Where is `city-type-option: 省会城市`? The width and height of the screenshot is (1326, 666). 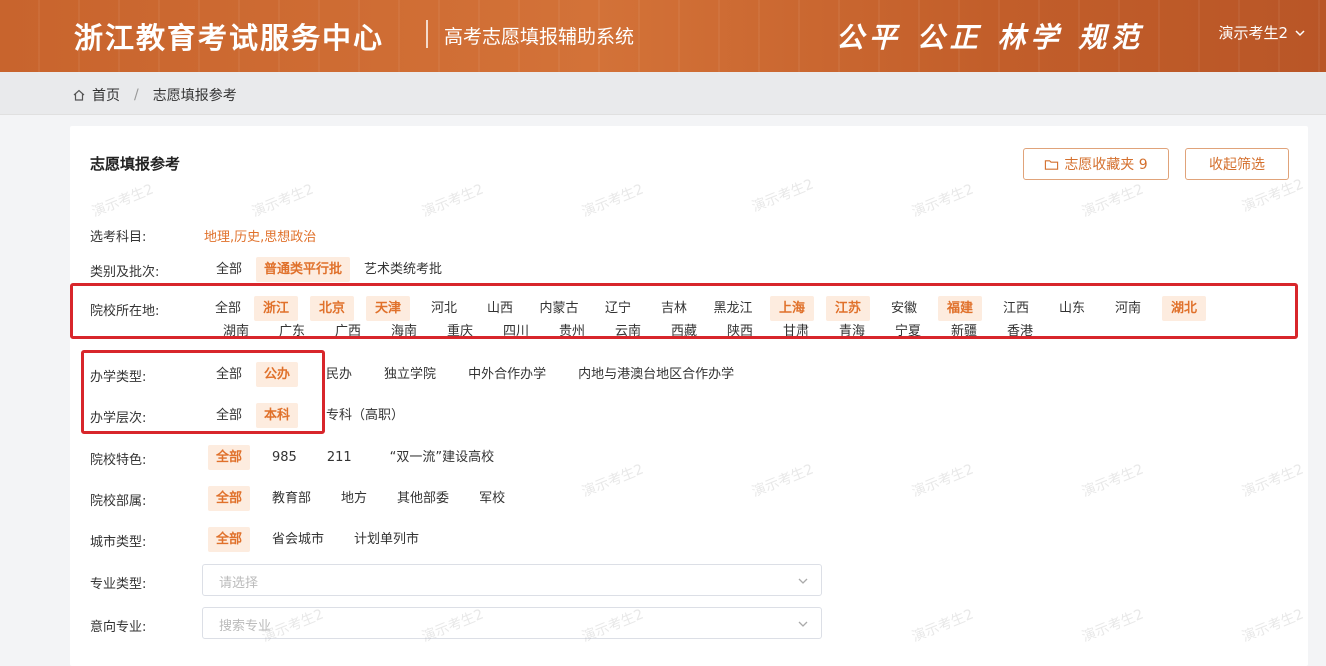
city-type-option: 省会城市 is located at coordinates (298, 539).